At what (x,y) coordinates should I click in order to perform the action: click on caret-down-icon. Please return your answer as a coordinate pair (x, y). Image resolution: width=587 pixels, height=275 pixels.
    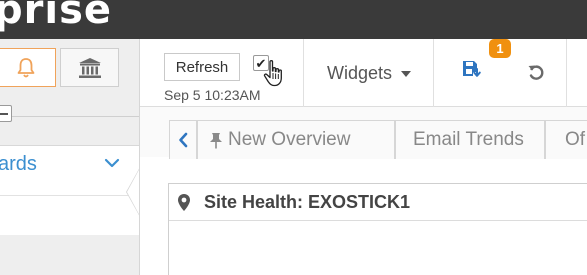
    Looking at the image, I should click on (406, 73).